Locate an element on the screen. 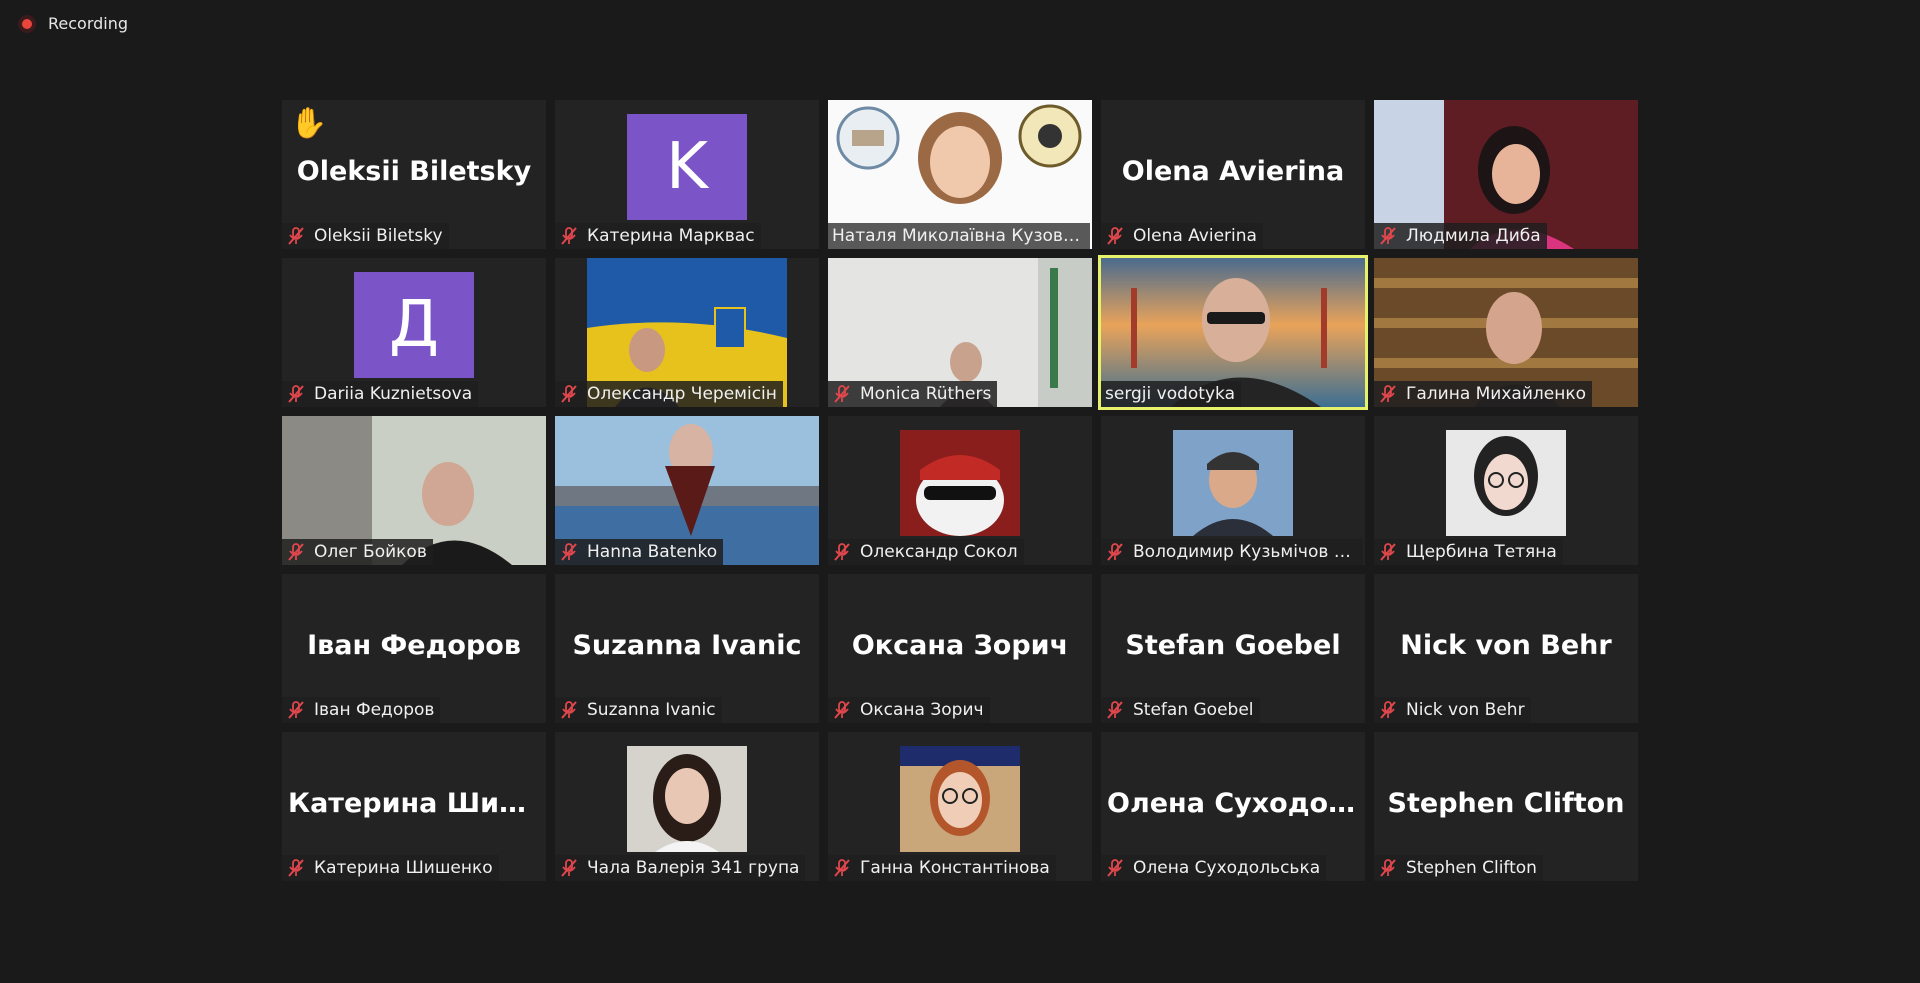 The image size is (1920, 983). recording-indicator: Recording is located at coordinates (73, 23).